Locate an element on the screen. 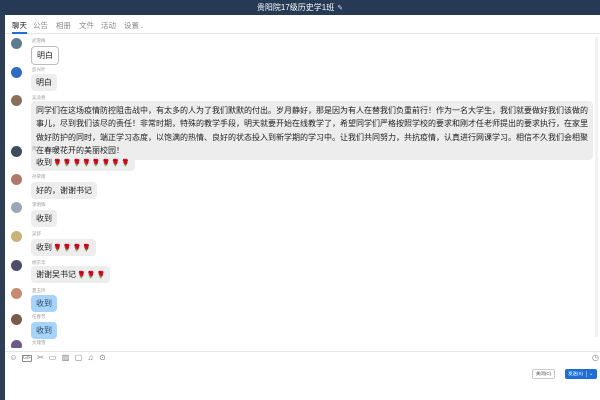  emoji-icon: ☺ is located at coordinates (13, 358).